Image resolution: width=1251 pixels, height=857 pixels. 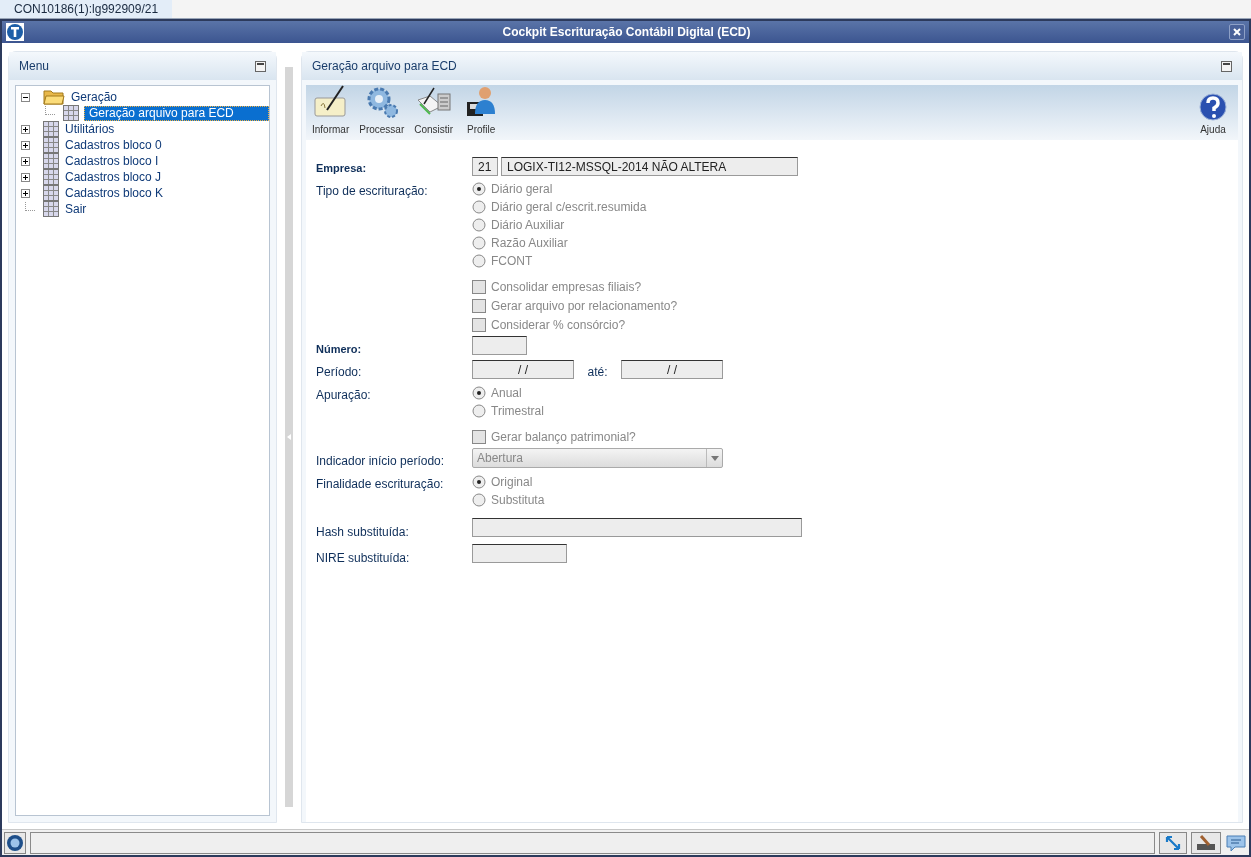 I want to click on tree-item: Geração arquivo para ECD, so click(x=176, y=113).